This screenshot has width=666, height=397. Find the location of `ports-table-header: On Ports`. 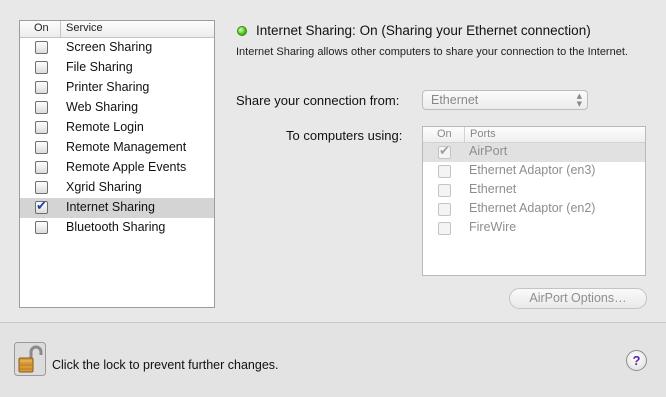

ports-table-header: On Ports is located at coordinates (534, 135).